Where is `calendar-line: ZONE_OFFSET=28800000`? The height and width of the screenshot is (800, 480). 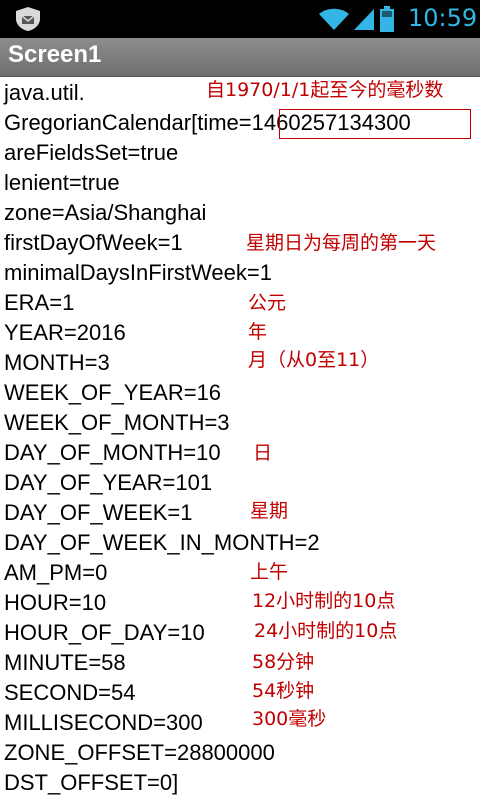 calendar-line: ZONE_OFFSET=28800000 is located at coordinates (139, 752).